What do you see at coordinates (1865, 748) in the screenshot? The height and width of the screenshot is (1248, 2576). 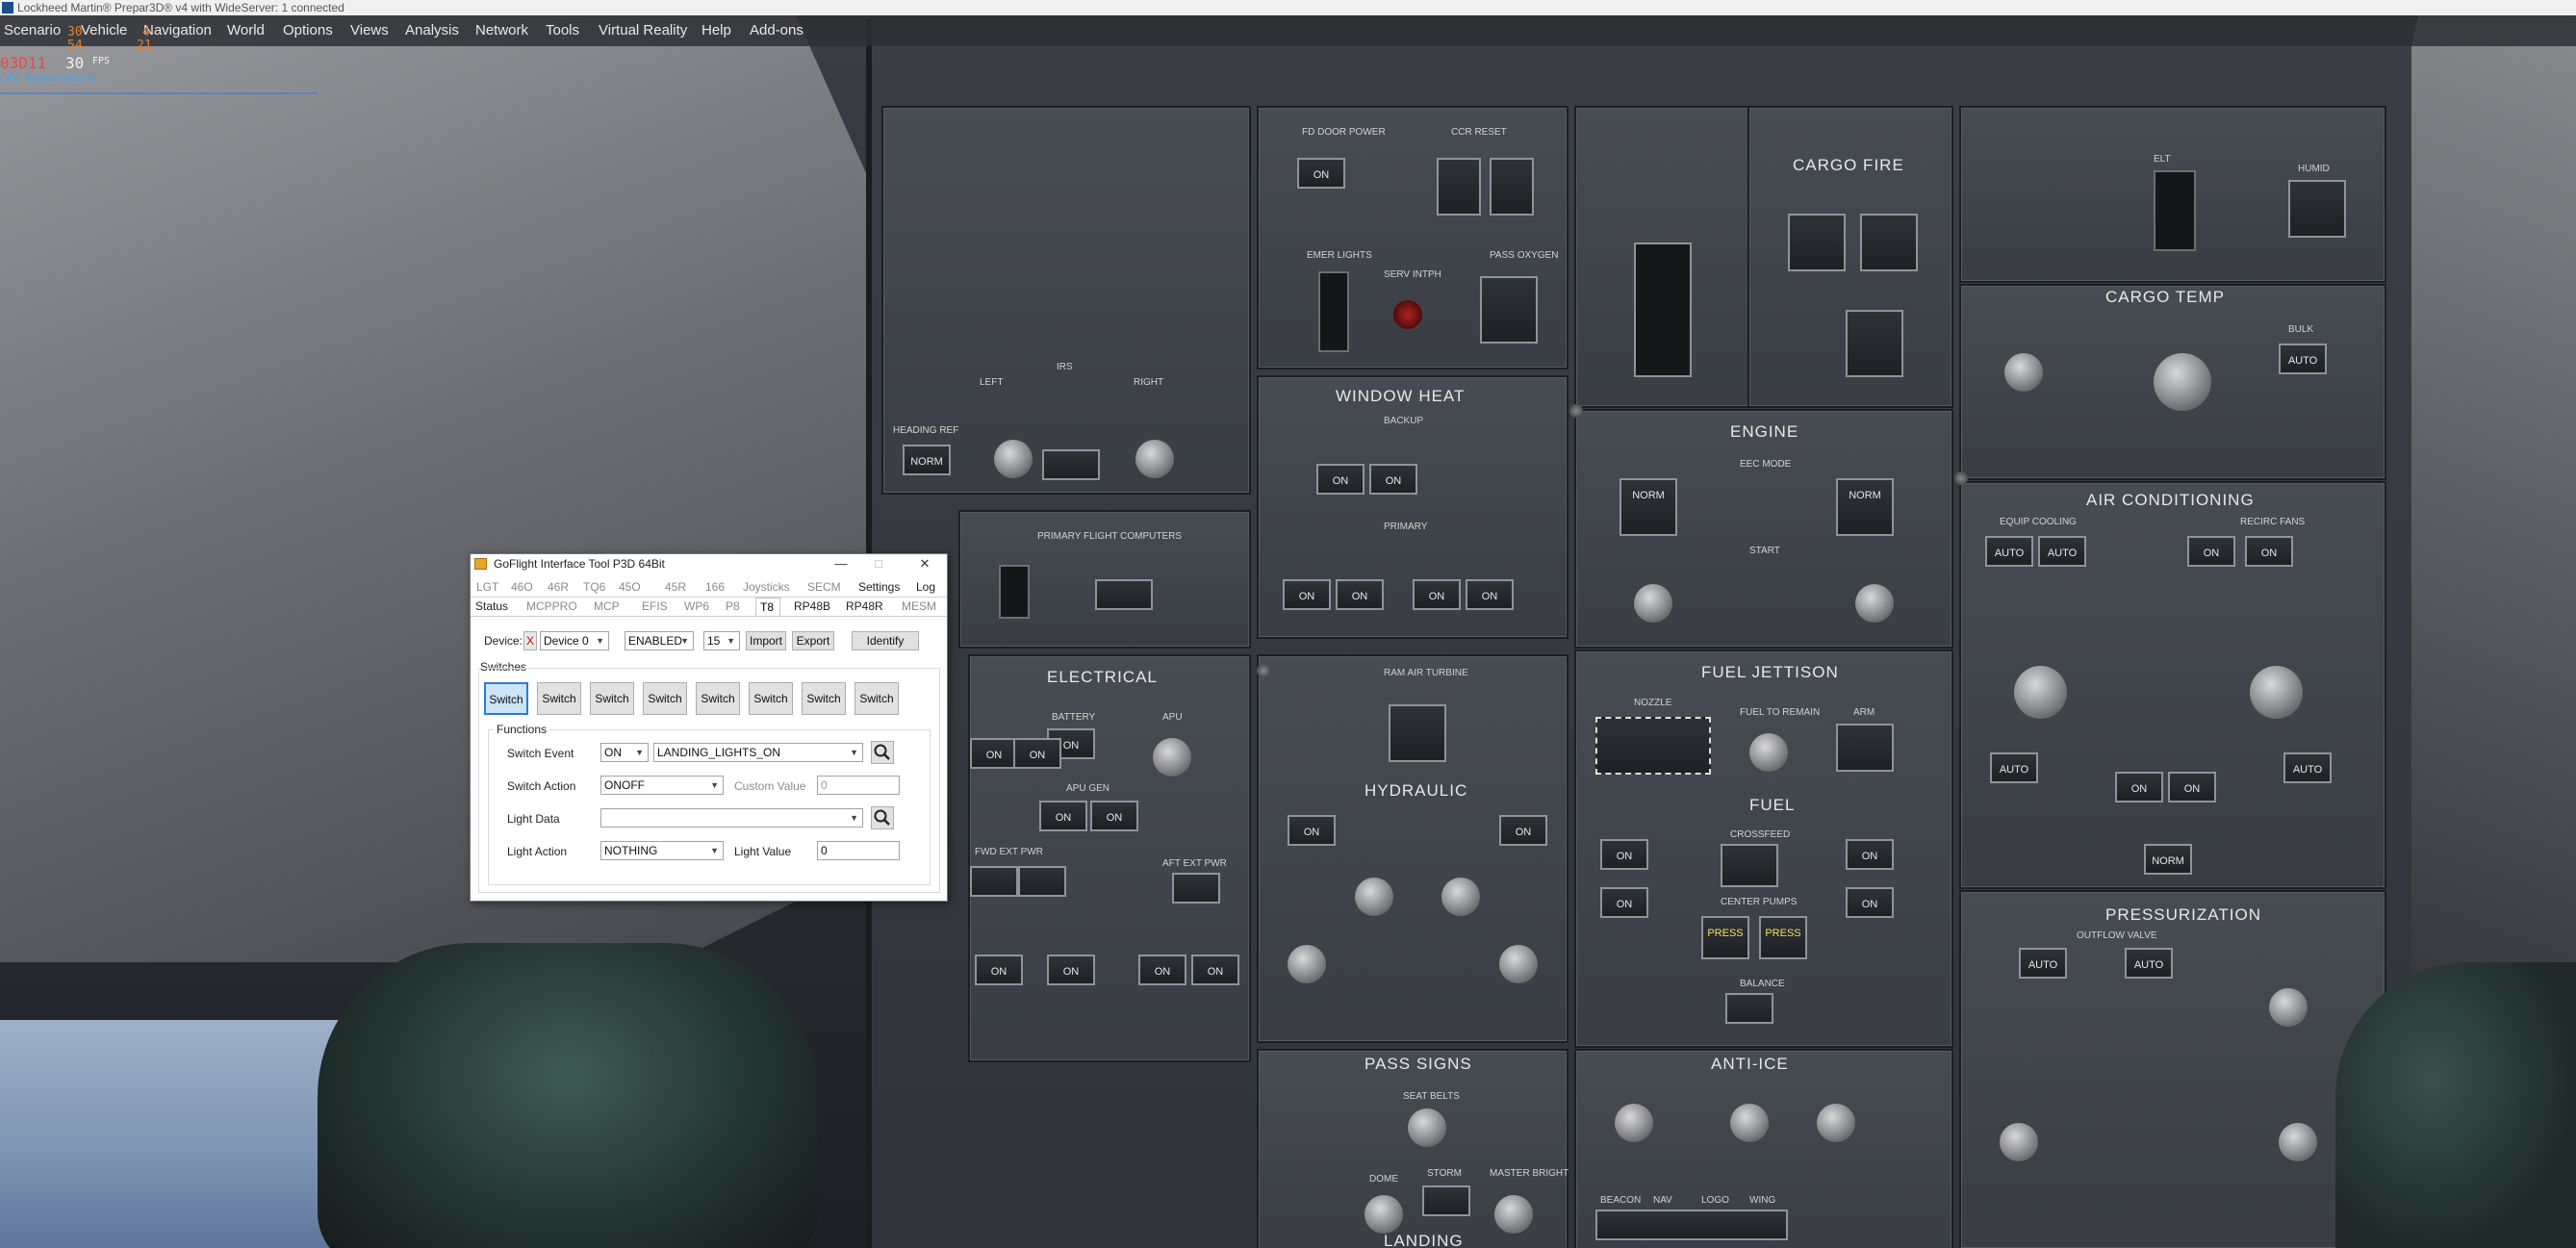 I see `jettison-arm-switch` at bounding box center [1865, 748].